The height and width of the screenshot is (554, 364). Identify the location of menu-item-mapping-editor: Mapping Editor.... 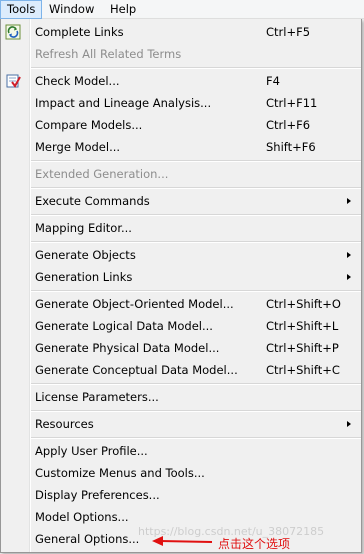
(181, 228).